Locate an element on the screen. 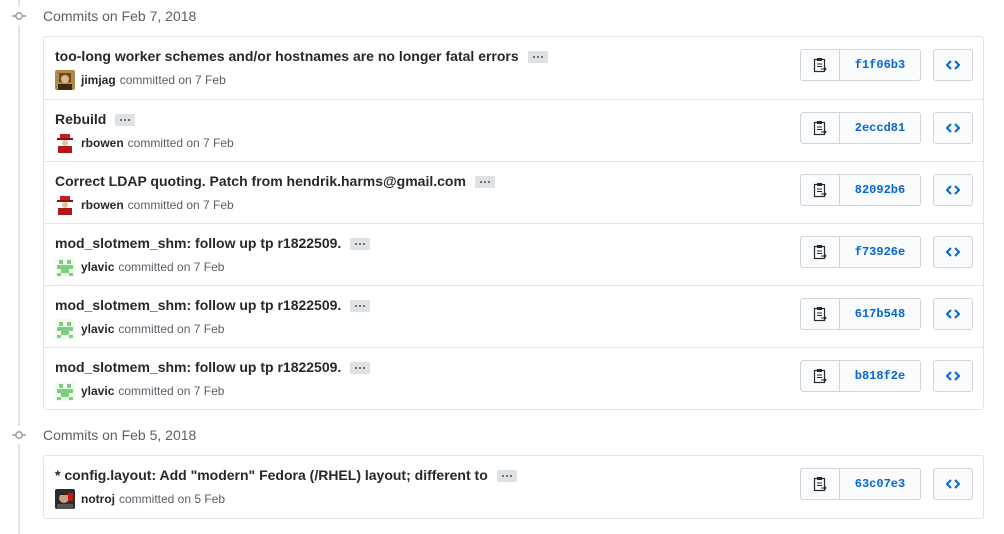 This screenshot has height=534, width=1004. commit-group-header: Commits on Feb 7, 2018 is located at coordinates (103, 16).